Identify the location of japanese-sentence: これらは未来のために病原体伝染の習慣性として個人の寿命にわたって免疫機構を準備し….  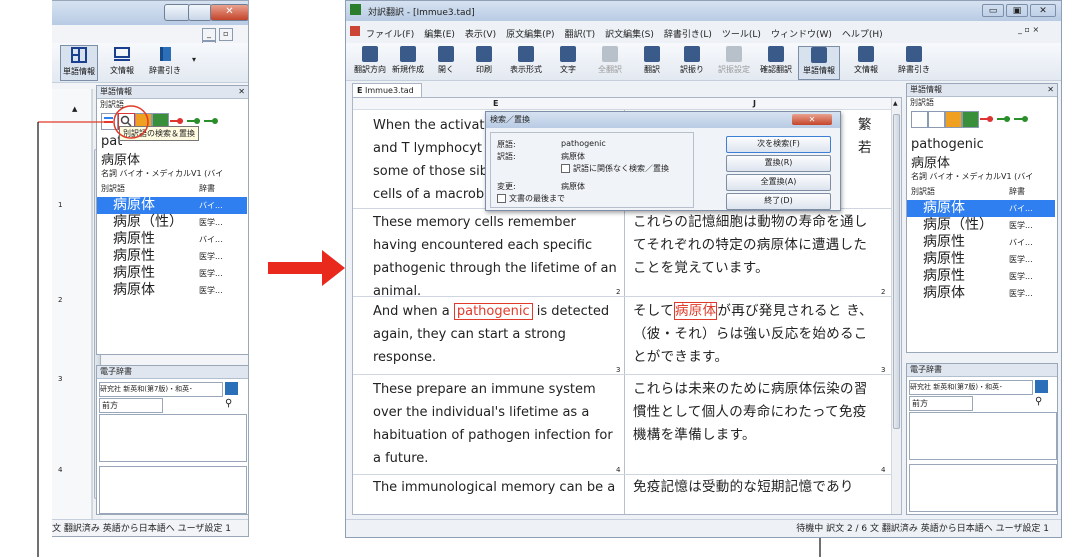
(755, 412).